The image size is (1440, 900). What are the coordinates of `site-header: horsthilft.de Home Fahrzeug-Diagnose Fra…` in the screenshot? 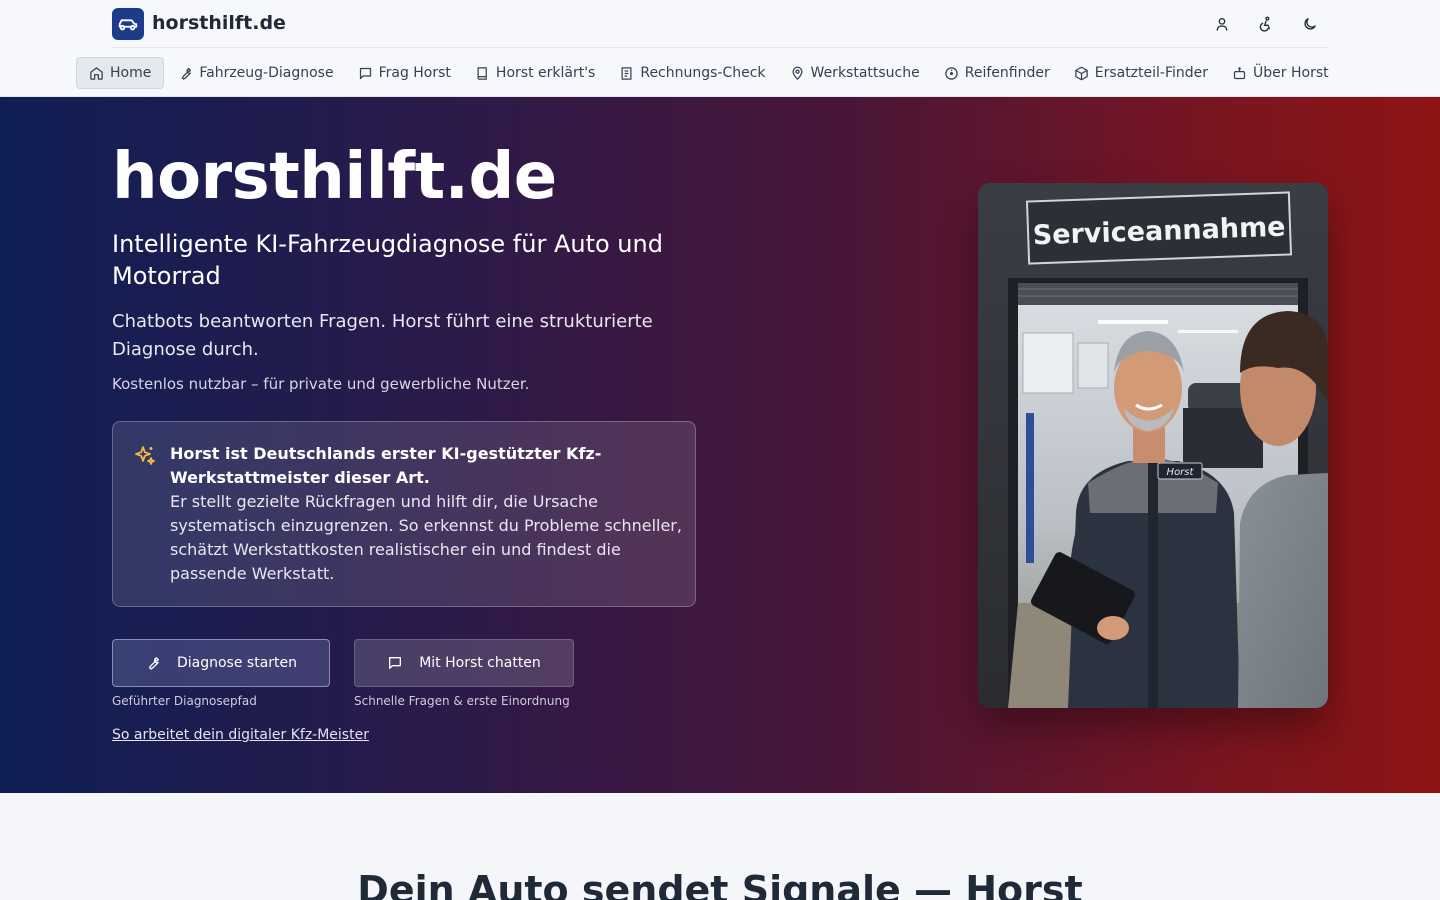 It's located at (720, 48).